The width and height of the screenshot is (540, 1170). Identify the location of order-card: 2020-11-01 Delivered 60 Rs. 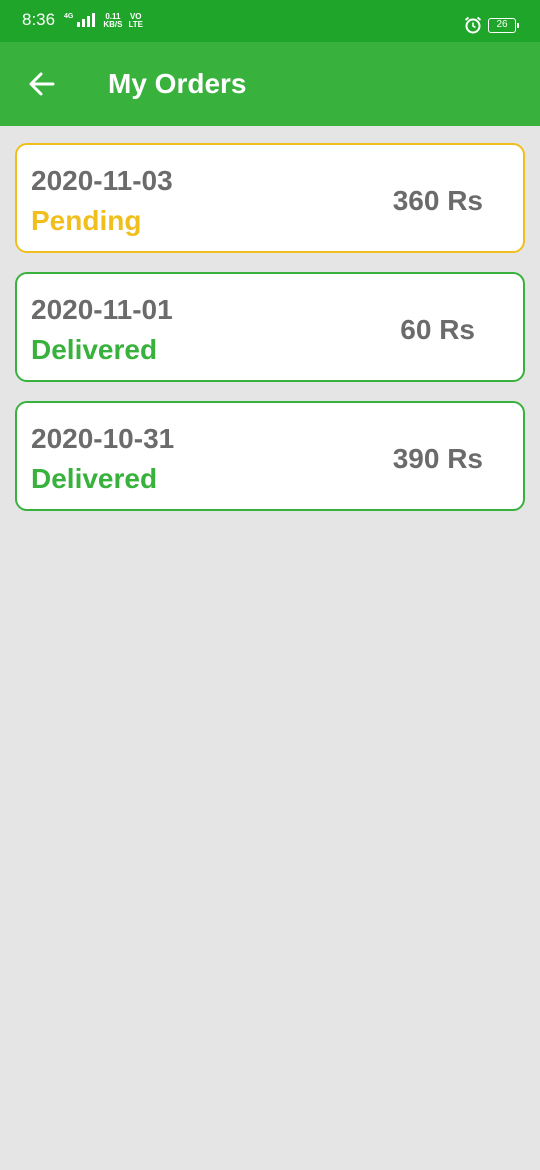
(270, 327).